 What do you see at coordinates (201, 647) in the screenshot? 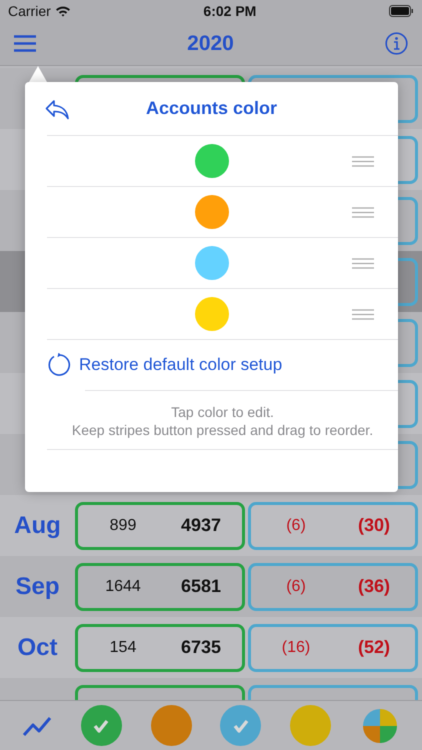
I see `total-text: 6735` at bounding box center [201, 647].